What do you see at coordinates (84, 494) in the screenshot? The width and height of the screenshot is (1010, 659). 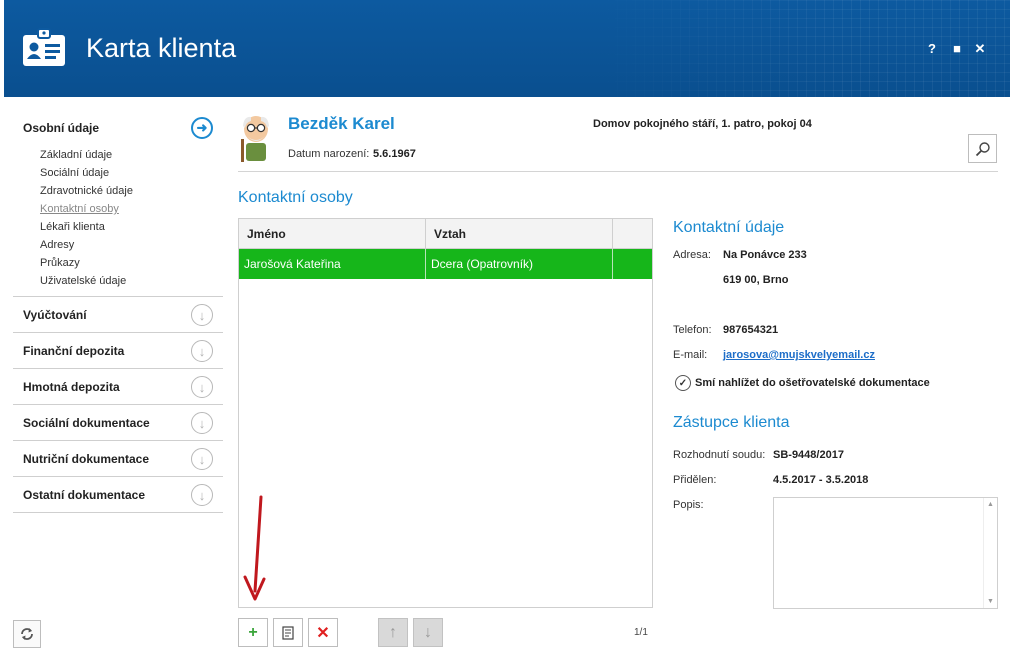 I see `nav-section-label: Ostatní dokumentace` at bounding box center [84, 494].